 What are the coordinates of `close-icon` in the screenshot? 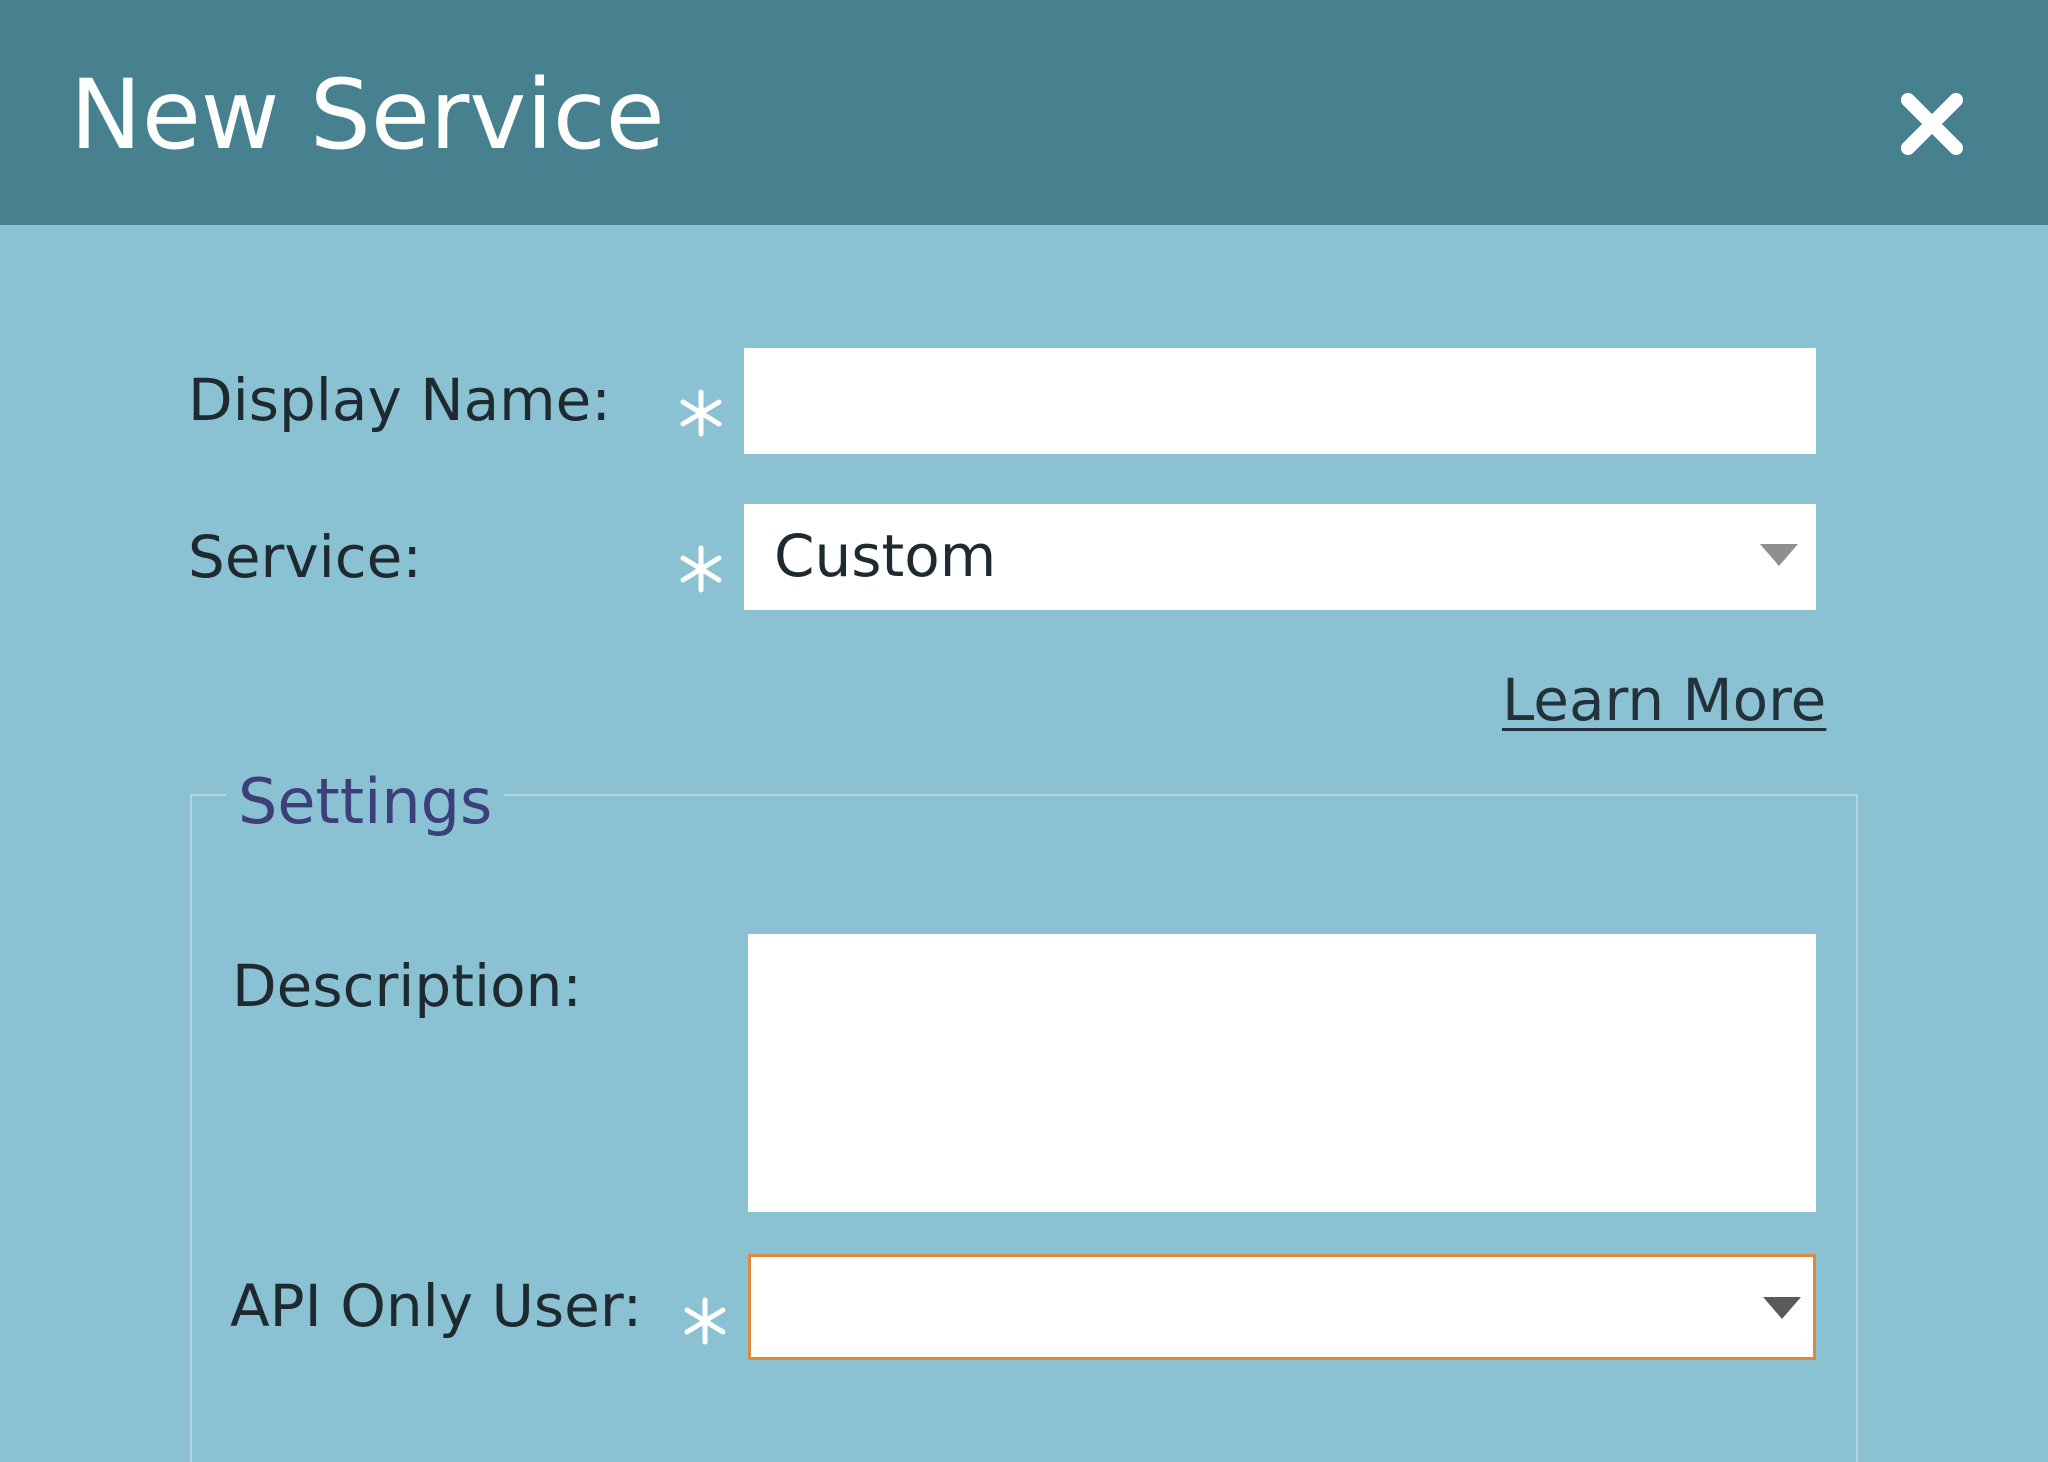 It's located at (1932, 124).